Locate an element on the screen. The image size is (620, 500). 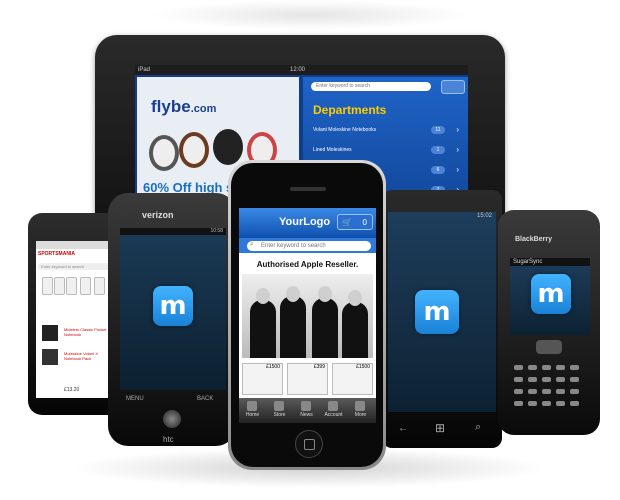
cart-button: 🛒 0 is located at coordinates (355, 222).